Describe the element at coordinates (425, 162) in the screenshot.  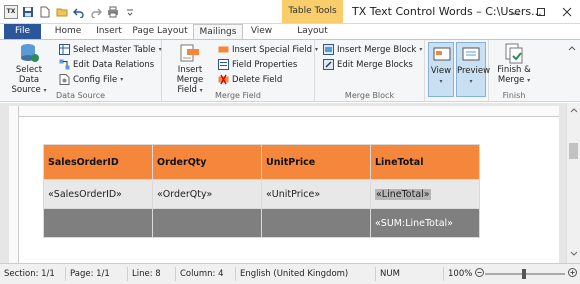
I see `header-cell-linetotal: LineTotal` at that location.